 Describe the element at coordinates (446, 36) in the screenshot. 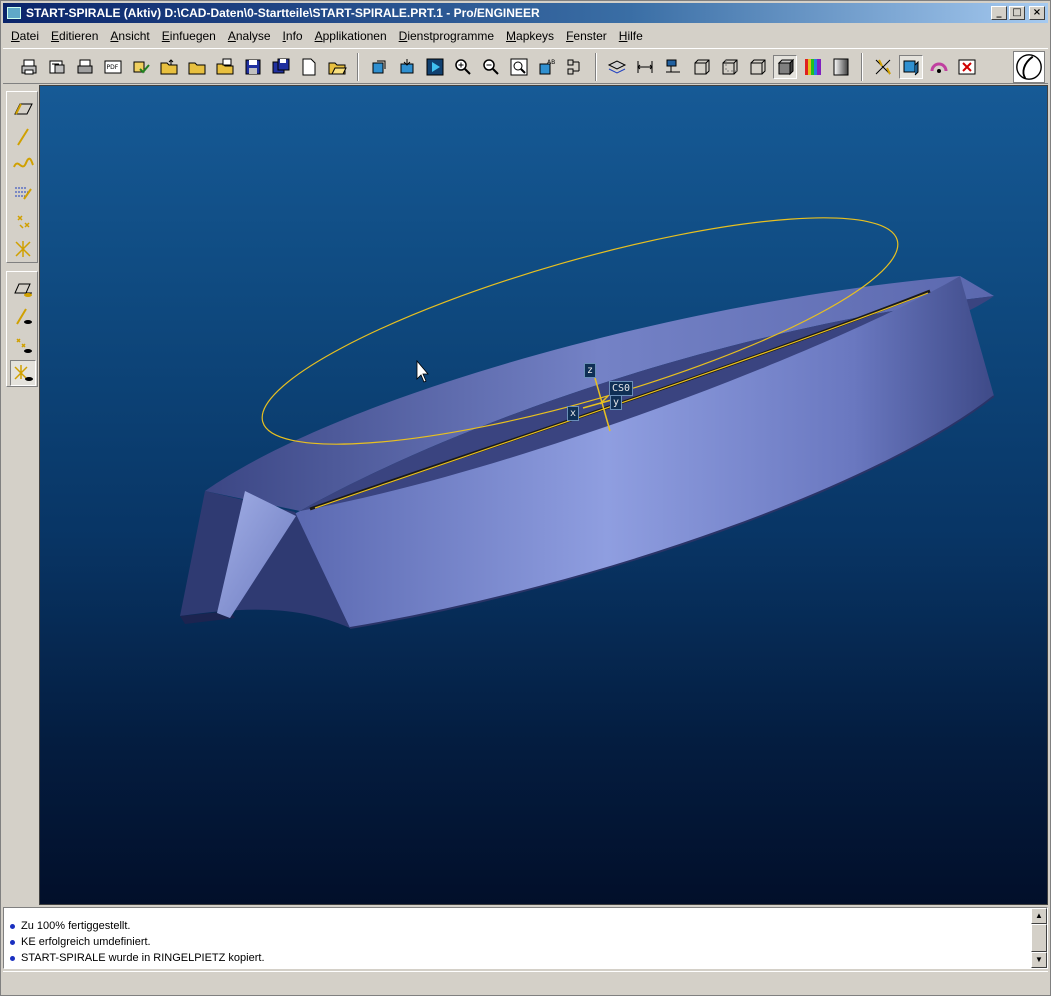

I see `menu-dienstprogramme: Dienstprogramme` at that location.